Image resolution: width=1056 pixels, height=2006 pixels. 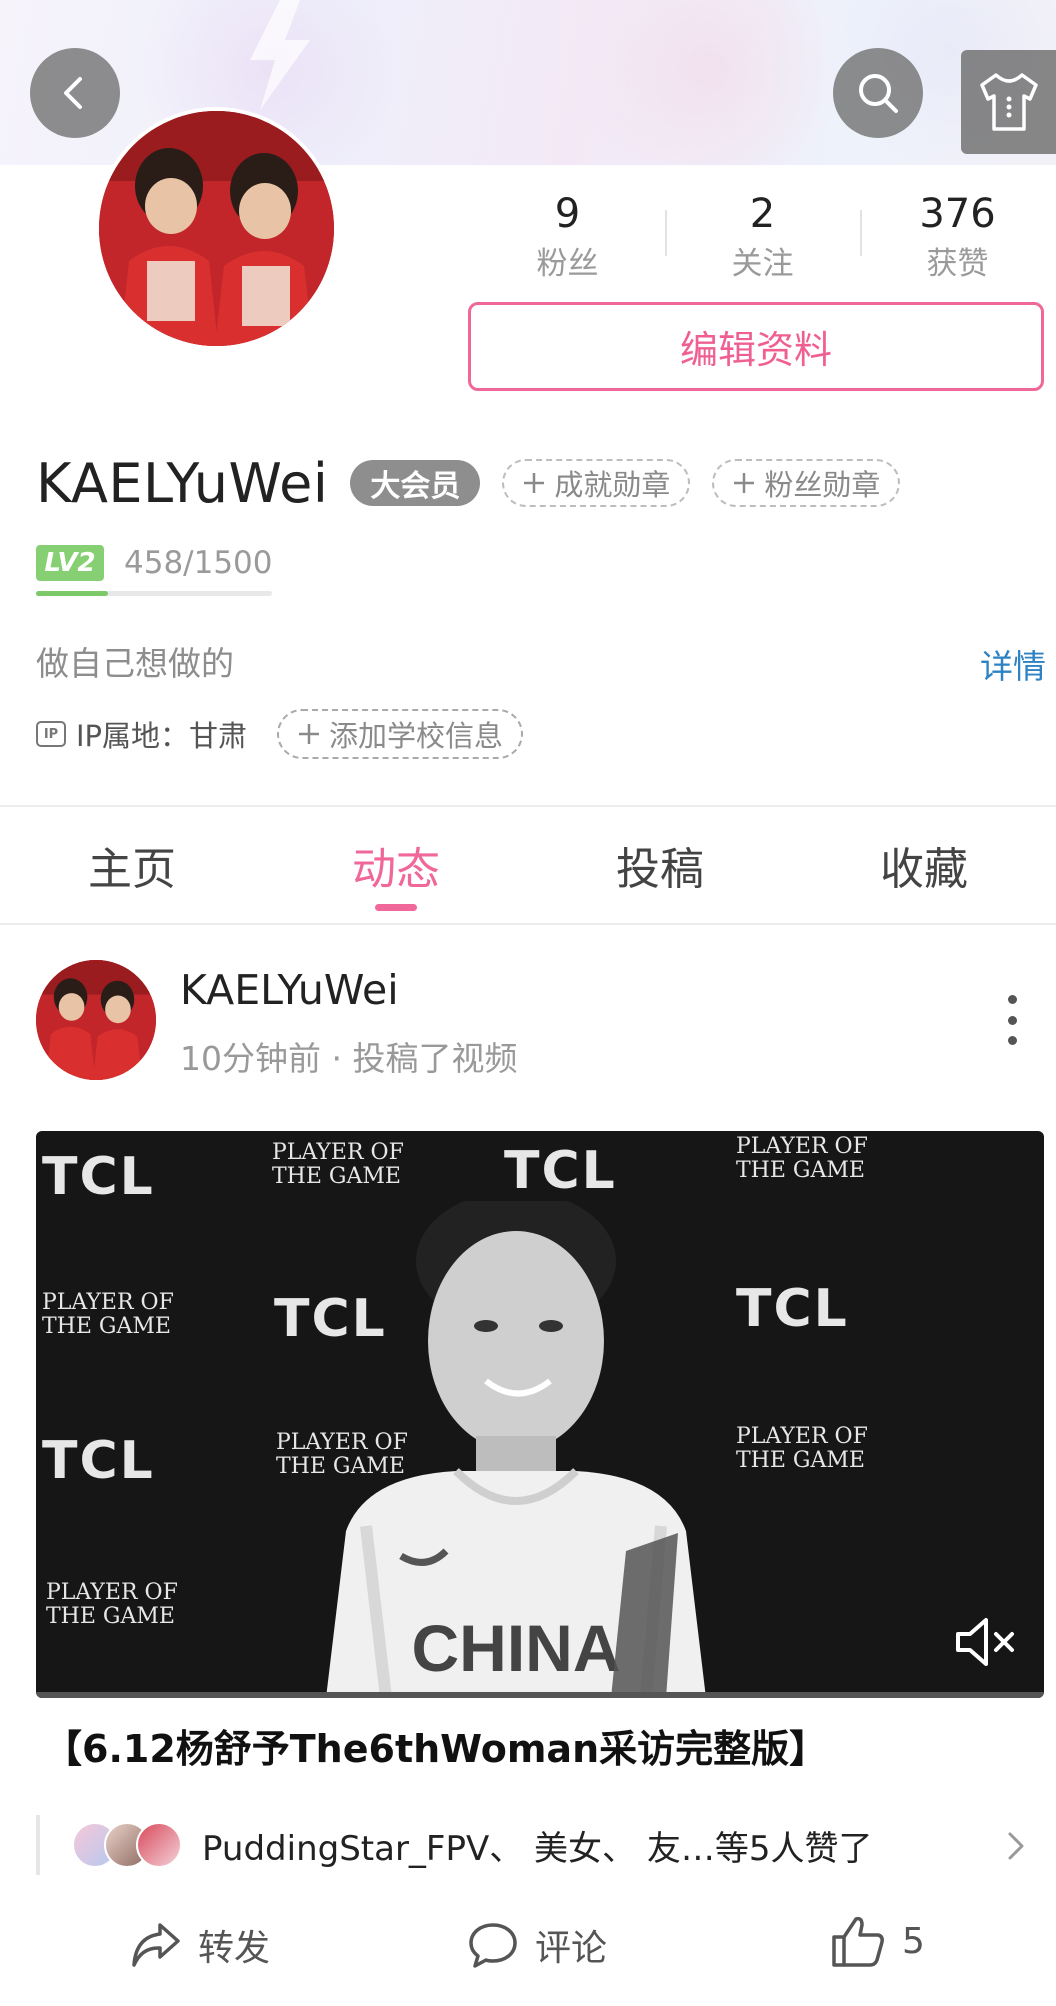 I want to click on share-button: 转发, so click(x=200, y=1945).